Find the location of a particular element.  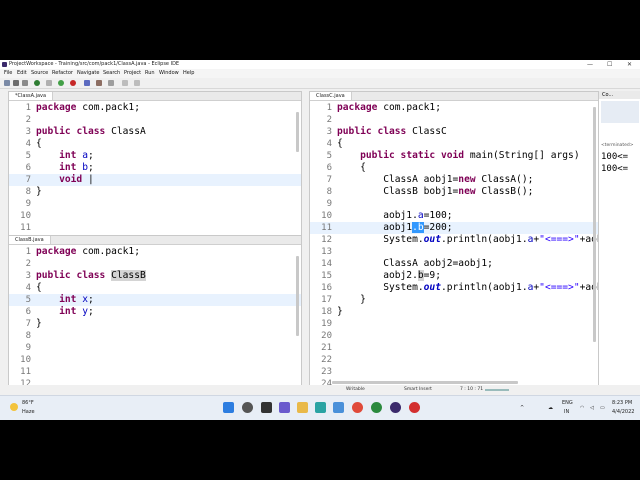

code-line: 8} is located at coordinates (155, 192).